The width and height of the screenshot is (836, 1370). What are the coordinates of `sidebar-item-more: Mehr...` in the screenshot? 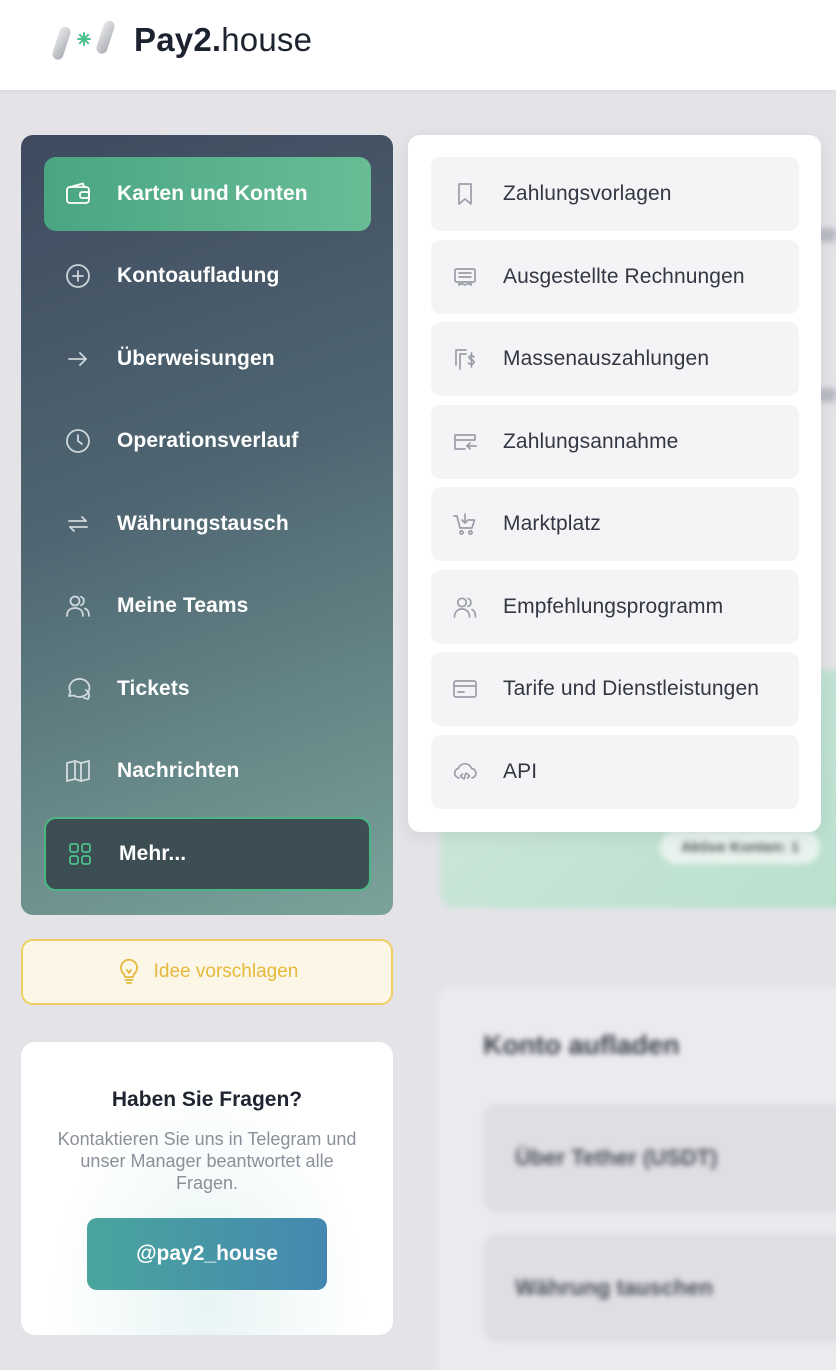 It's located at (207, 854).